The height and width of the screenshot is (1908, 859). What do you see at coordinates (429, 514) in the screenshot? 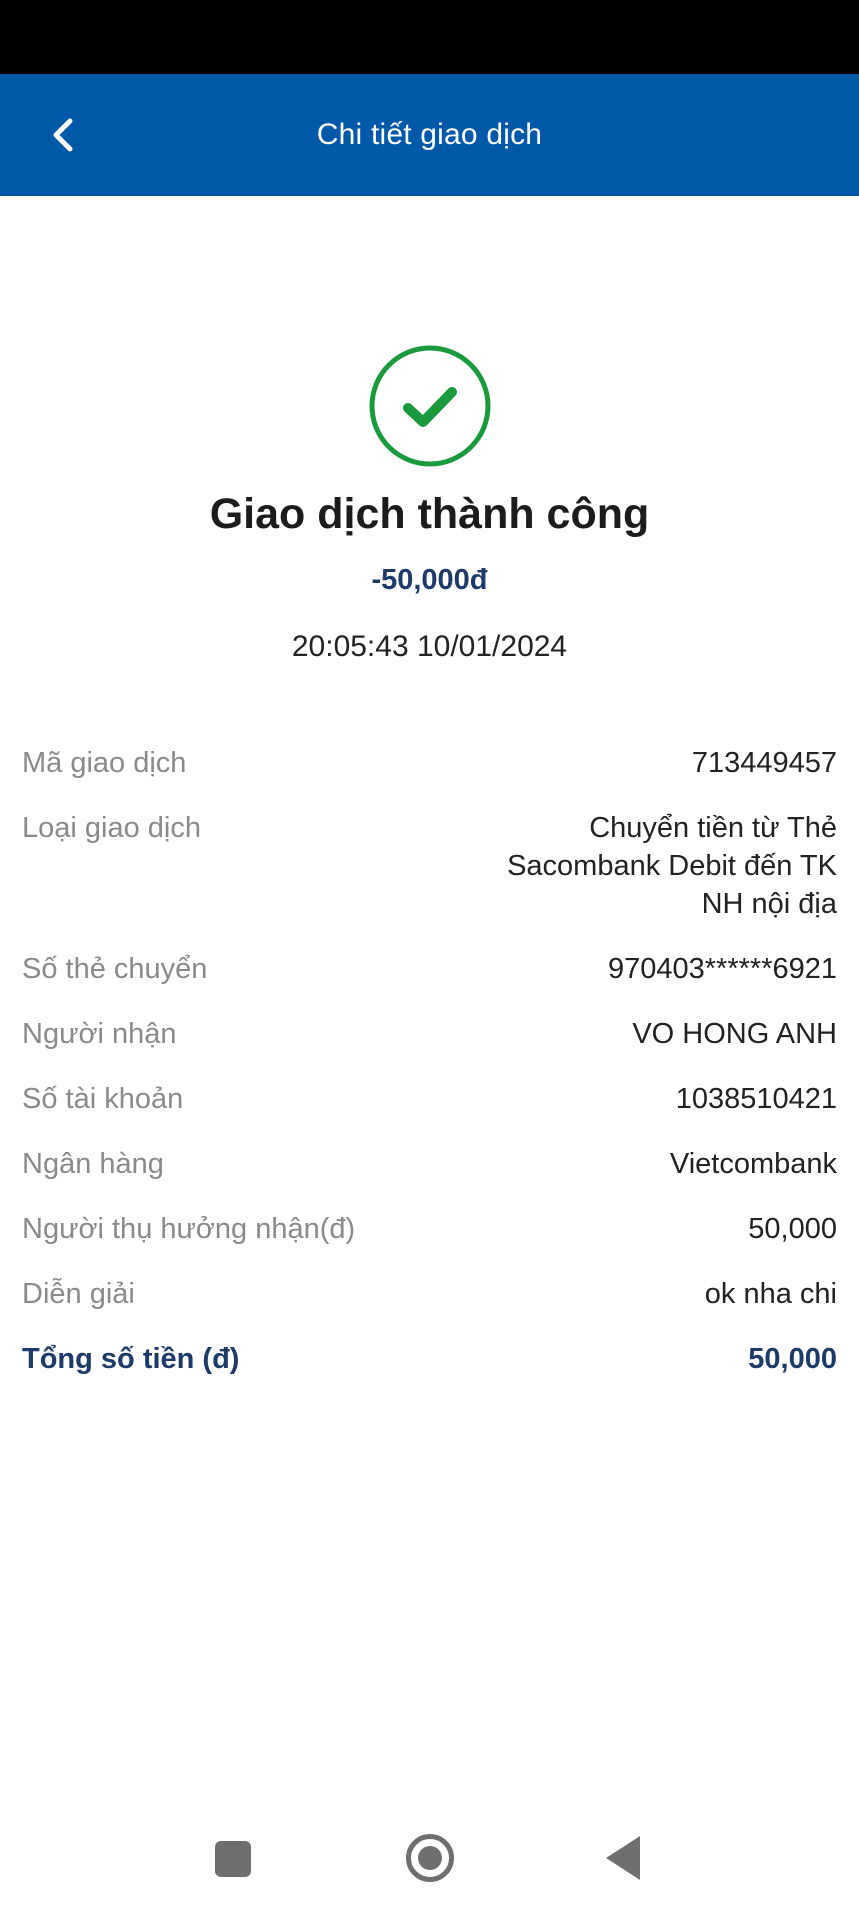
I see `transaction-status-title: Giao dịch thành công` at bounding box center [429, 514].